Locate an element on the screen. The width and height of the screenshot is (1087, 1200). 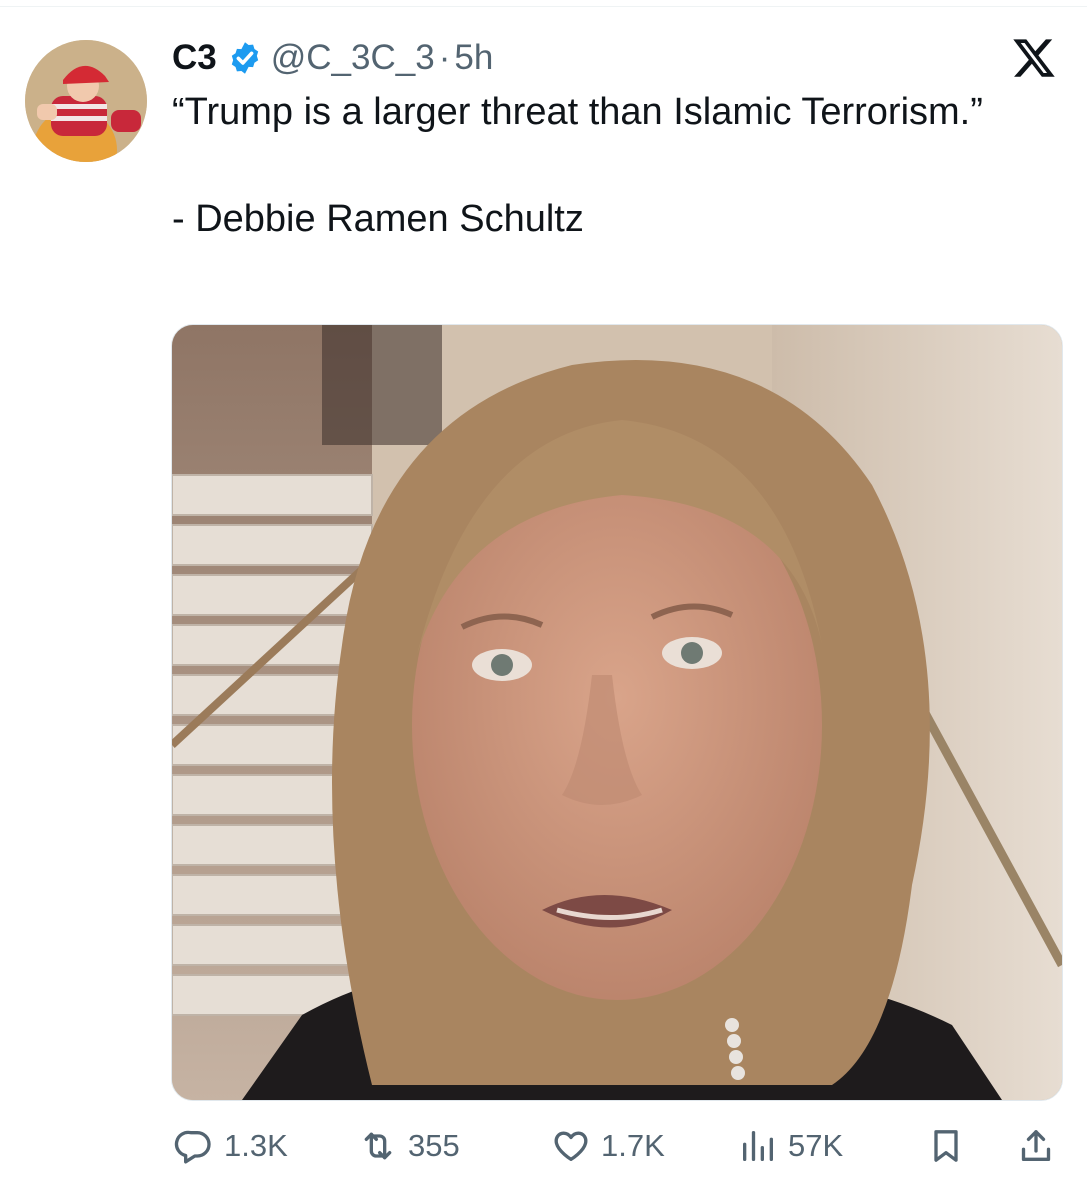
share-button is located at coordinates (1036, 1146).